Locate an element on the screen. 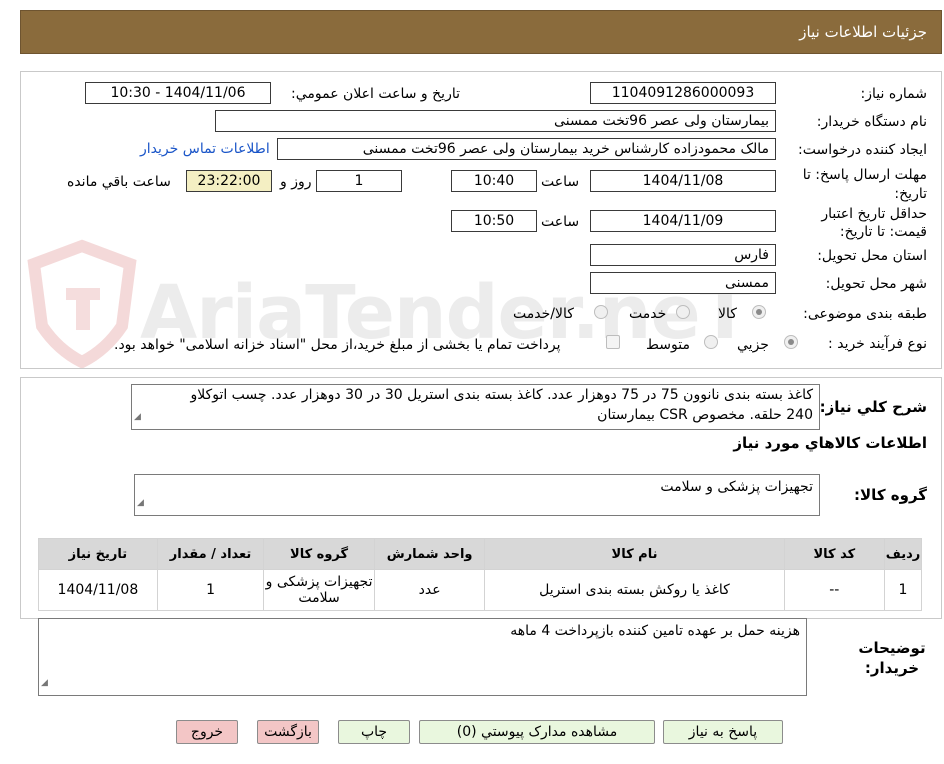  back-button: بازگشت is located at coordinates (288, 732).